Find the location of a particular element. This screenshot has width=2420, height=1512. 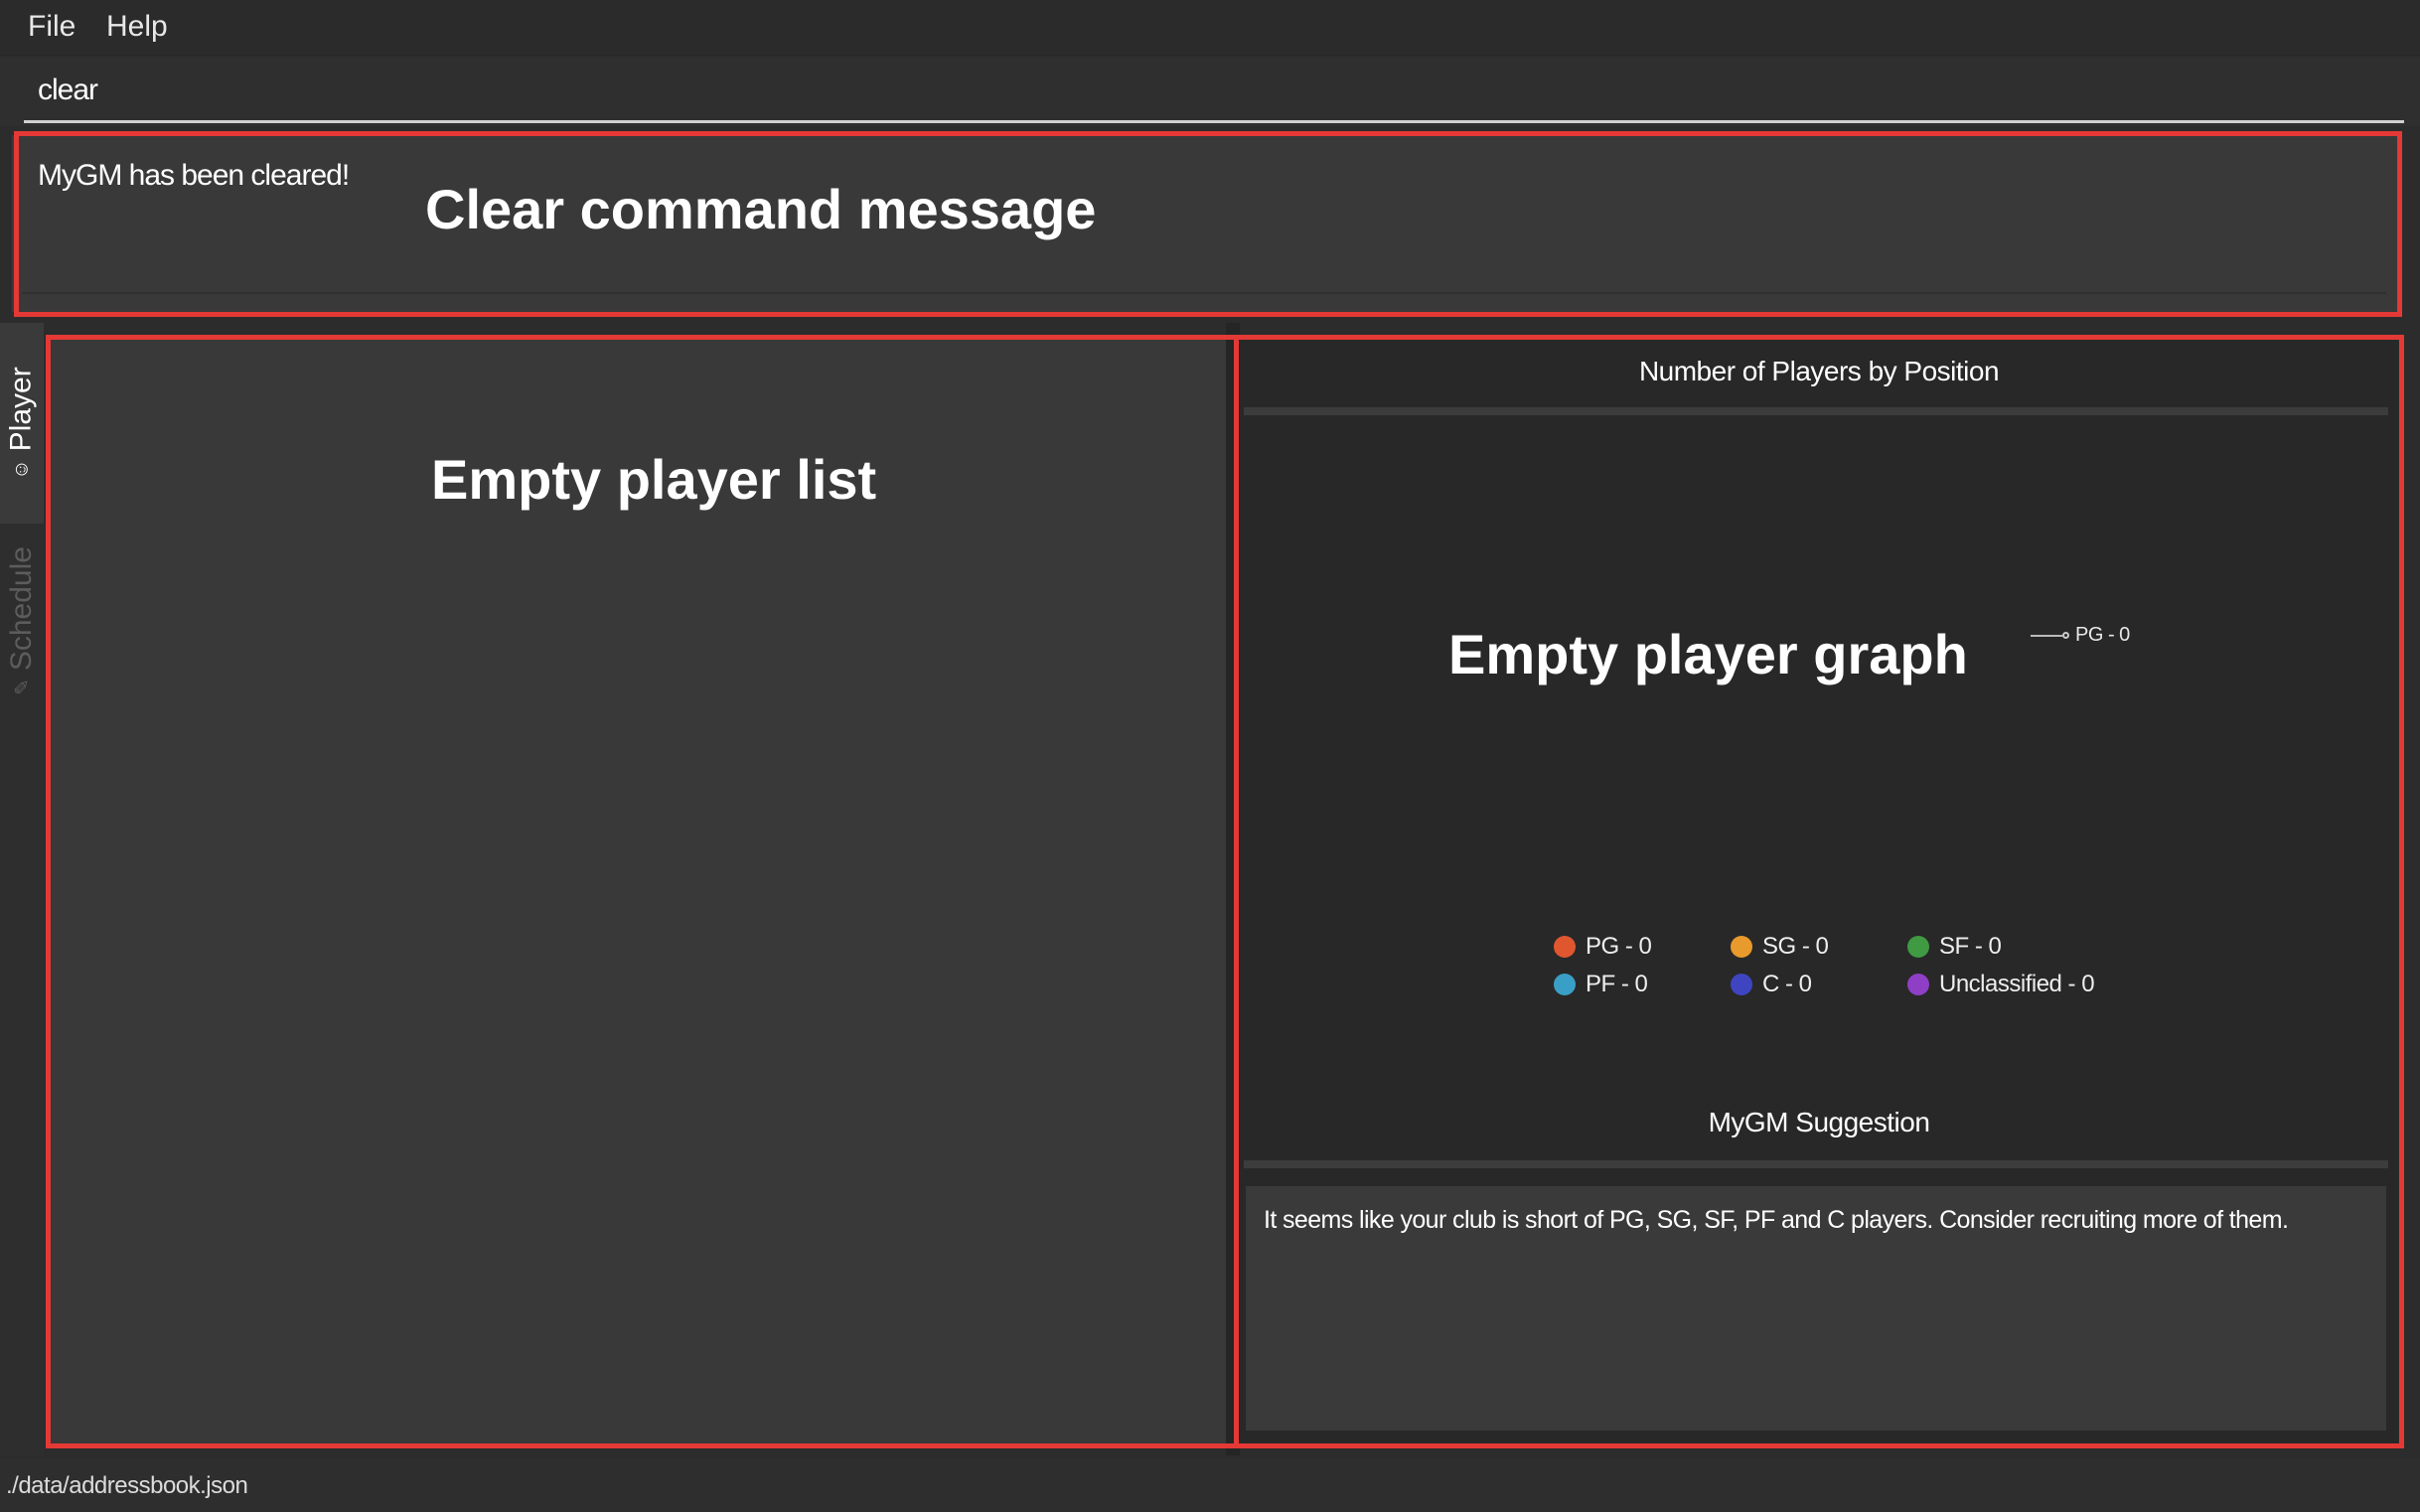

tab-bar: ☺ Player ✎ Schedule is located at coordinates (22, 889).